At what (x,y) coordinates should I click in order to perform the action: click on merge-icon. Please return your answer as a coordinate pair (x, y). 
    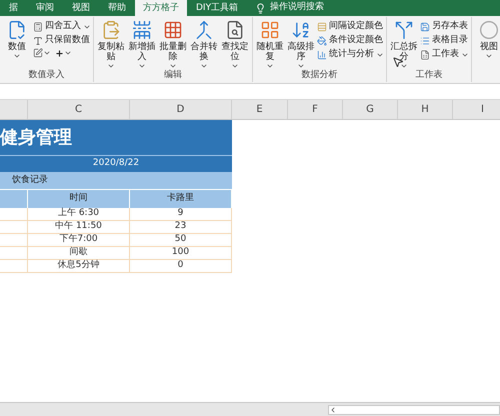
    Looking at the image, I should click on (204, 30).